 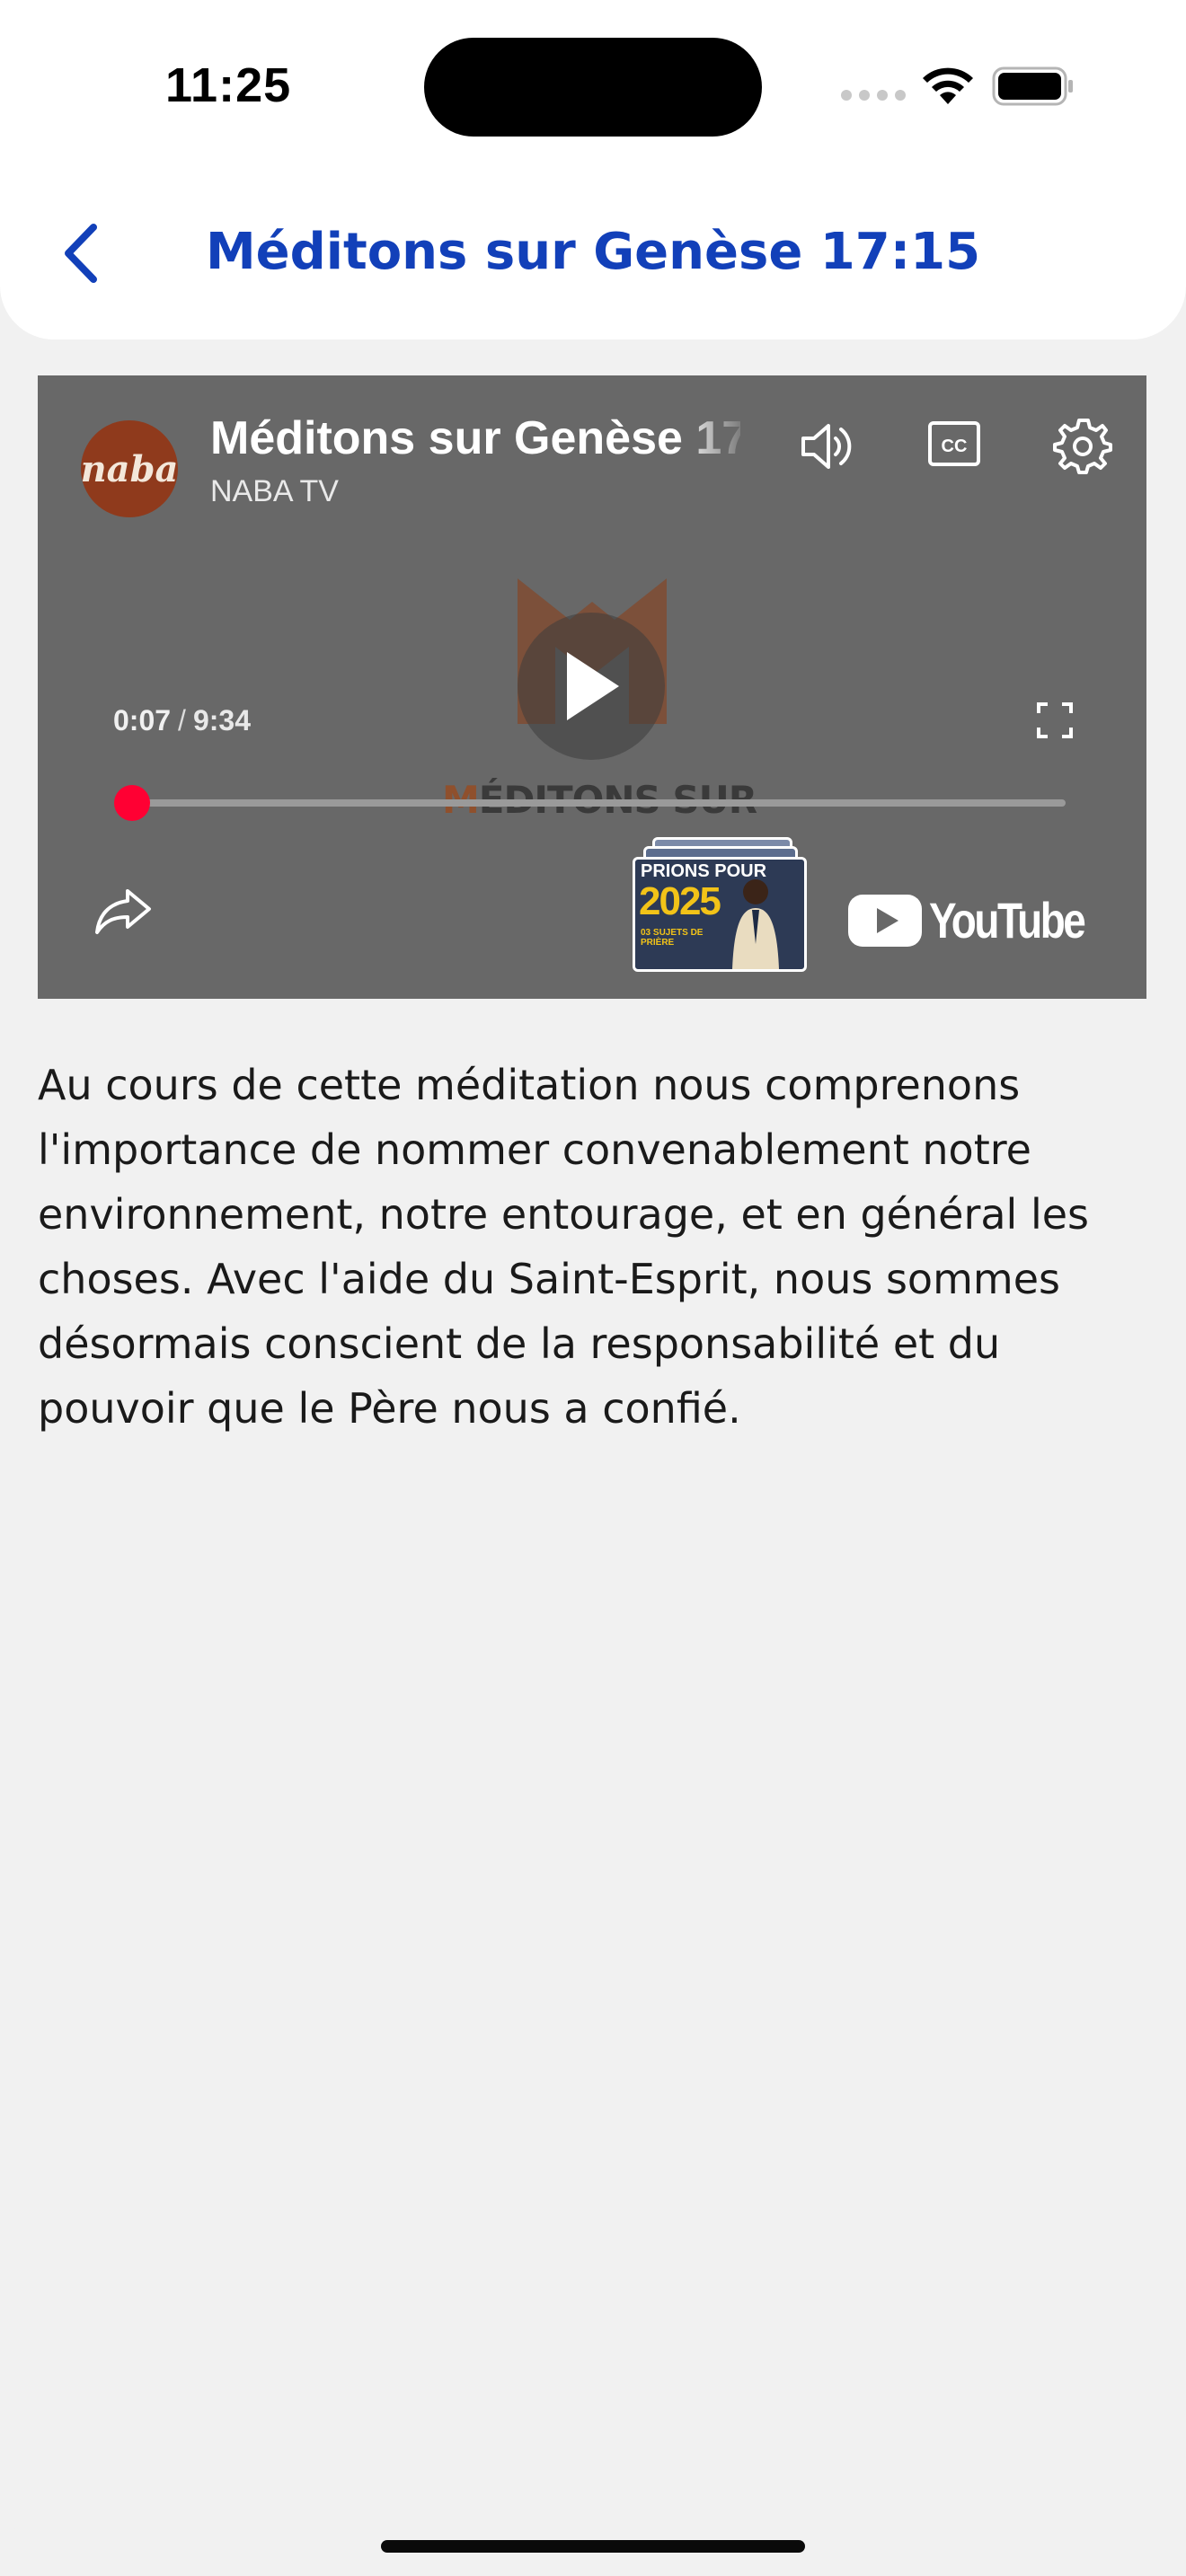 I want to click on channel-name: NABA TV, so click(x=274, y=491).